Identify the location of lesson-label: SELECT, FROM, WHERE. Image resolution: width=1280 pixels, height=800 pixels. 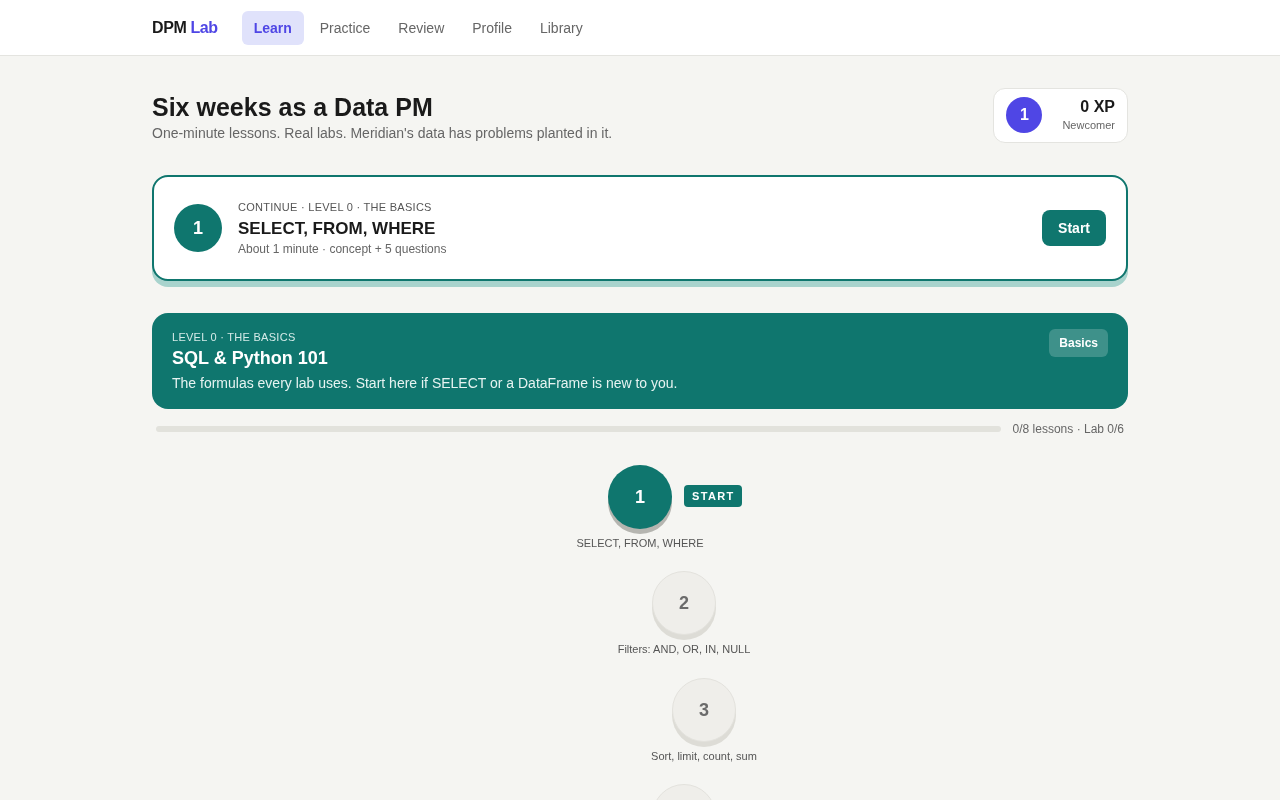
(640, 543).